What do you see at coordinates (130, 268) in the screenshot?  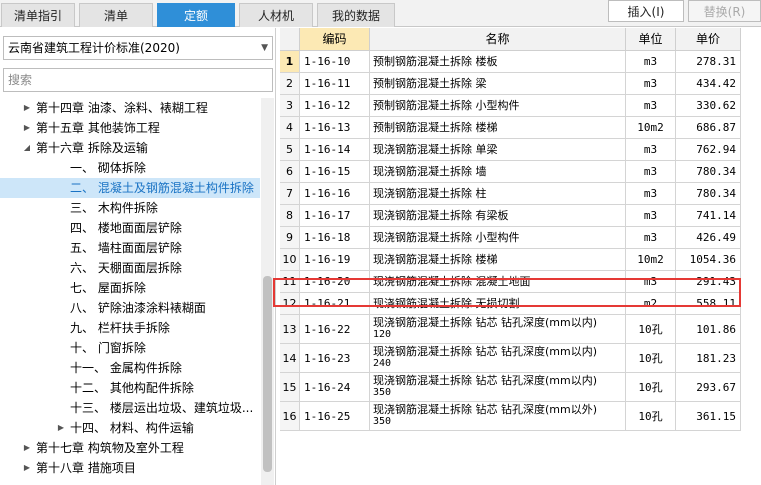 I see `tree-section-item: 六、 天棚面面层拆除` at bounding box center [130, 268].